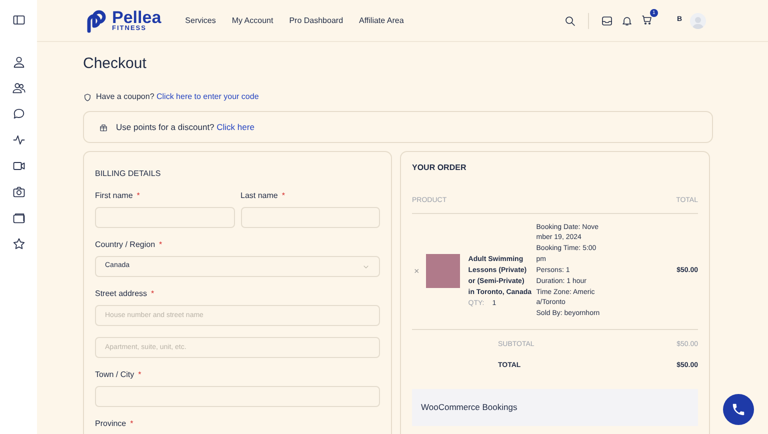  I want to click on activity-icon, so click(19, 140).